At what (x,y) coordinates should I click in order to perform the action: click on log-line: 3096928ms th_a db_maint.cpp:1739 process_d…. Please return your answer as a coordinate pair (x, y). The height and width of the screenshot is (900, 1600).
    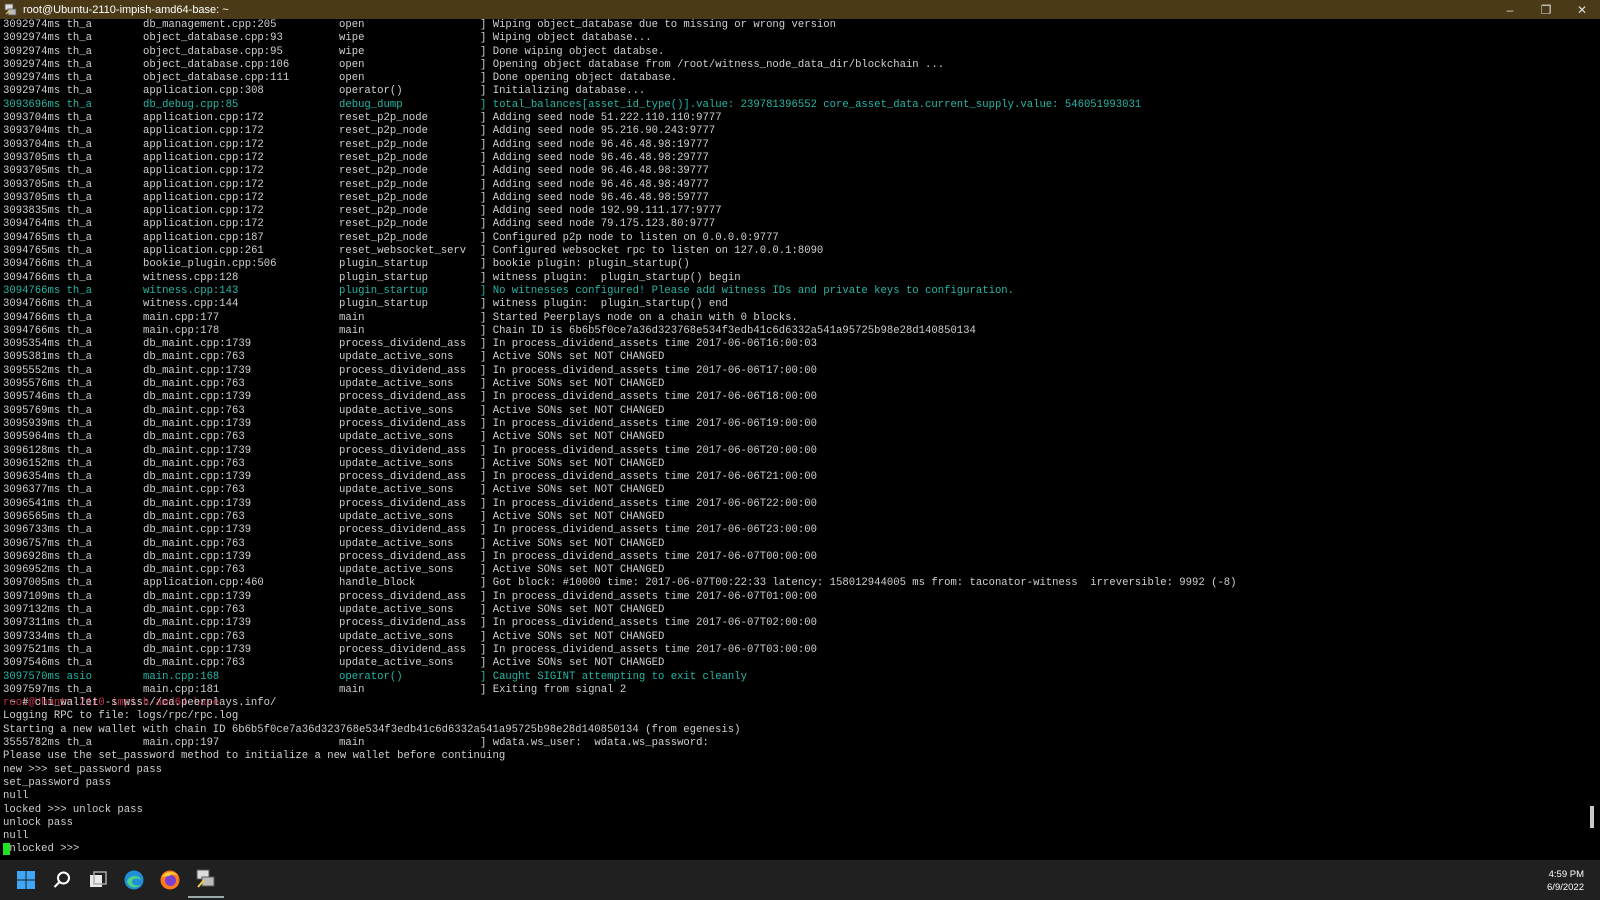
    Looking at the image, I should click on (410, 556).